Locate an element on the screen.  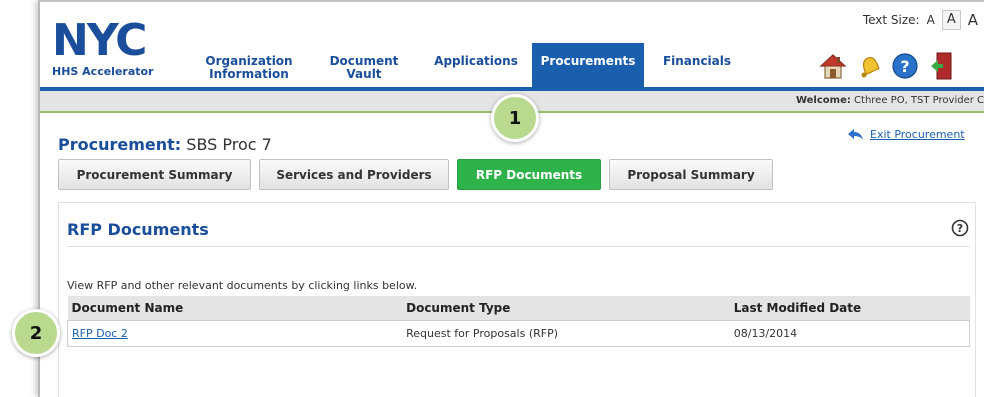
header-icons: ? is located at coordinates (887, 66).